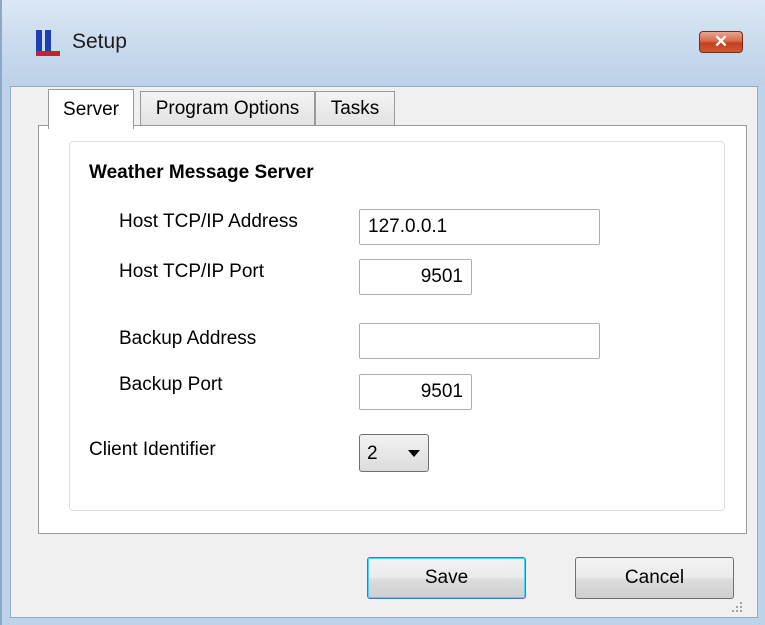 This screenshot has width=765, height=625. Describe the element at coordinates (208, 221) in the screenshot. I see `host-address-label: Host TCP/IP Address` at that location.